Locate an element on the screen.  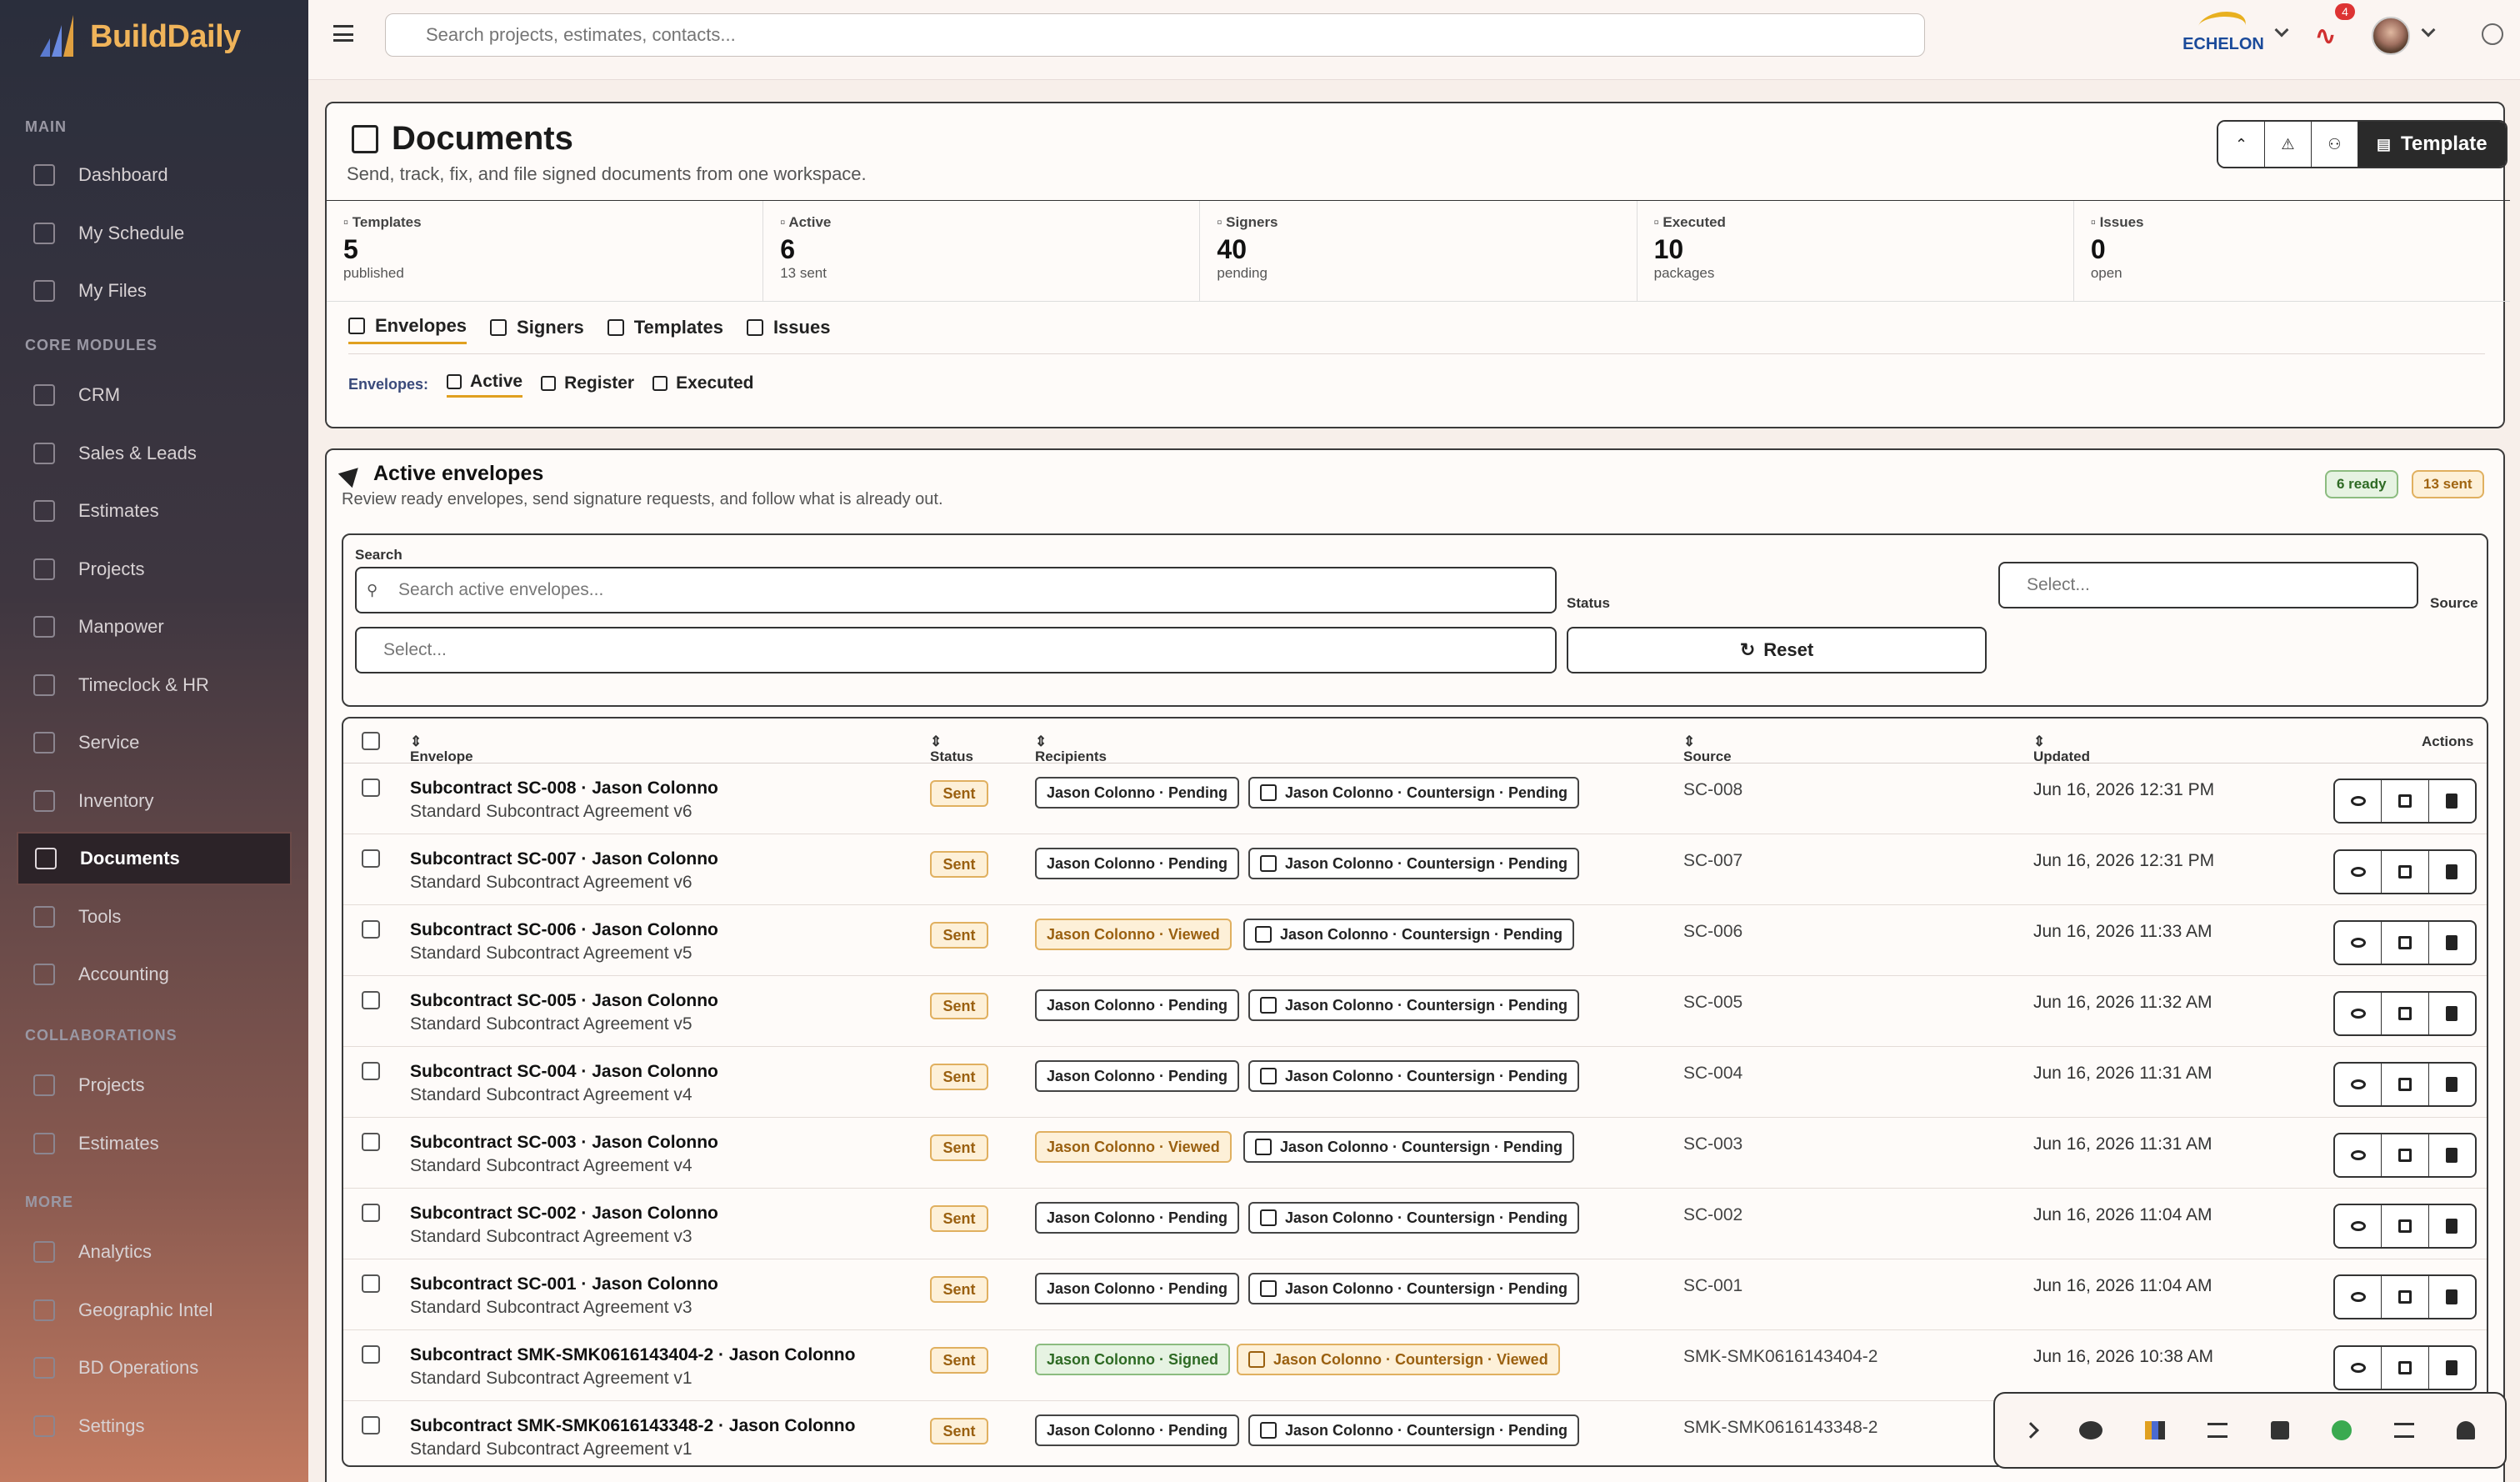
recipient-badge: Jason Colonno · Viewed is located at coordinates (1133, 935).